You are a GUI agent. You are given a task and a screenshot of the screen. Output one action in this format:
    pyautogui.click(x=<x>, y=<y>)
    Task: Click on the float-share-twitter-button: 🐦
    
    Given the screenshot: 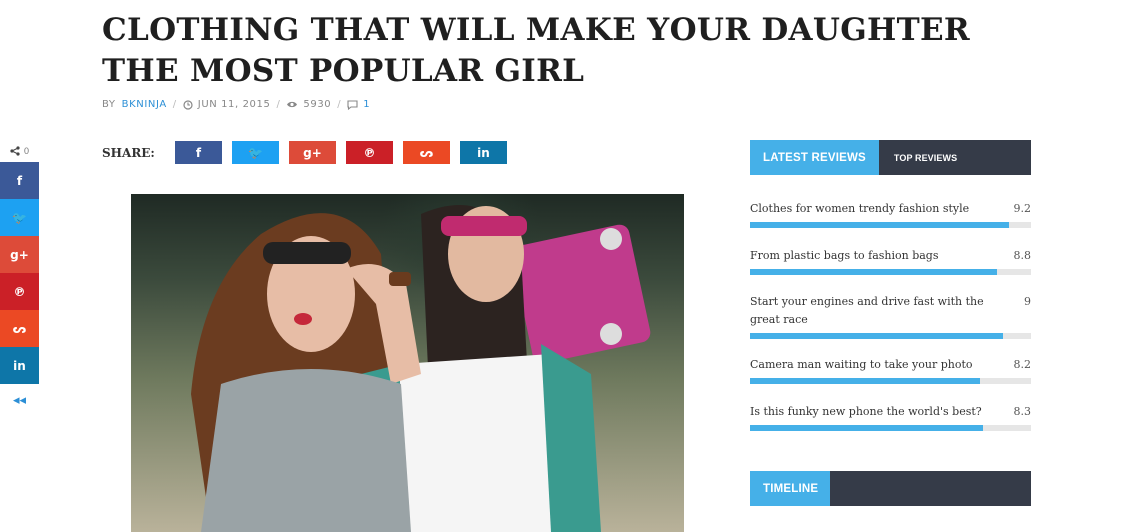 What is the action you would take?
    pyautogui.click(x=19, y=217)
    